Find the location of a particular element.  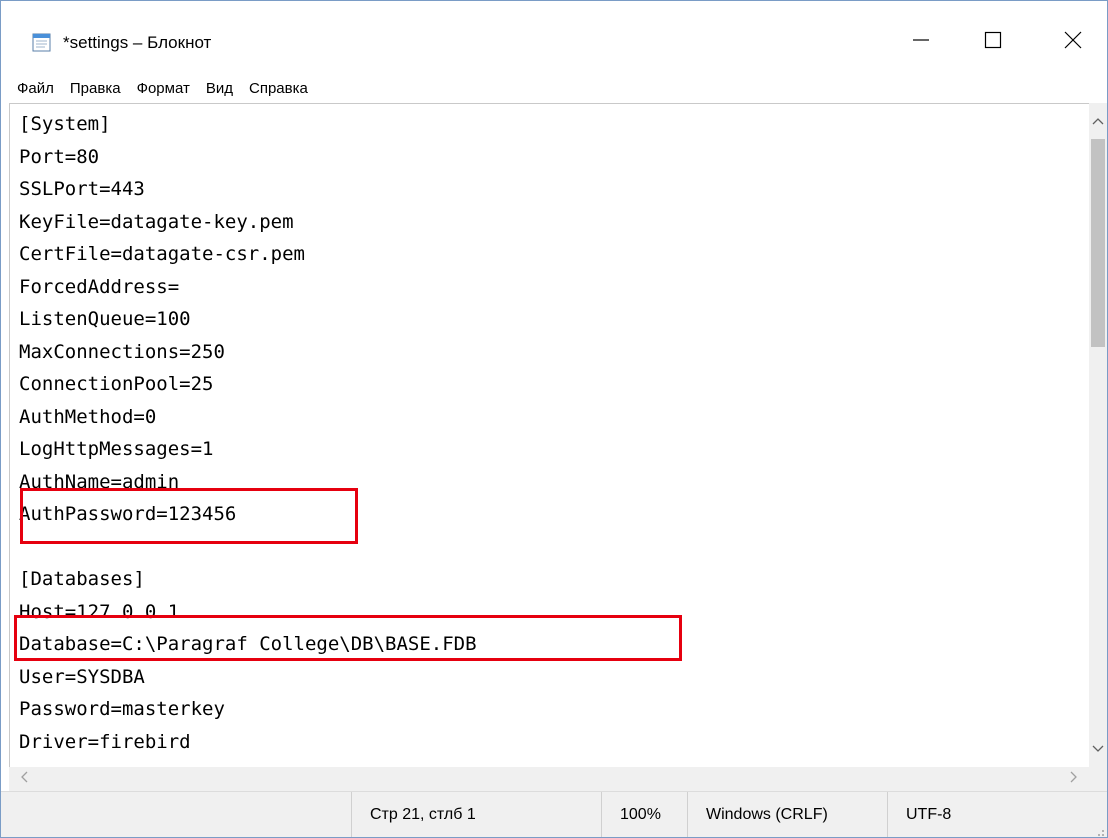

vertical-scroll-thumb is located at coordinates (1098, 243).